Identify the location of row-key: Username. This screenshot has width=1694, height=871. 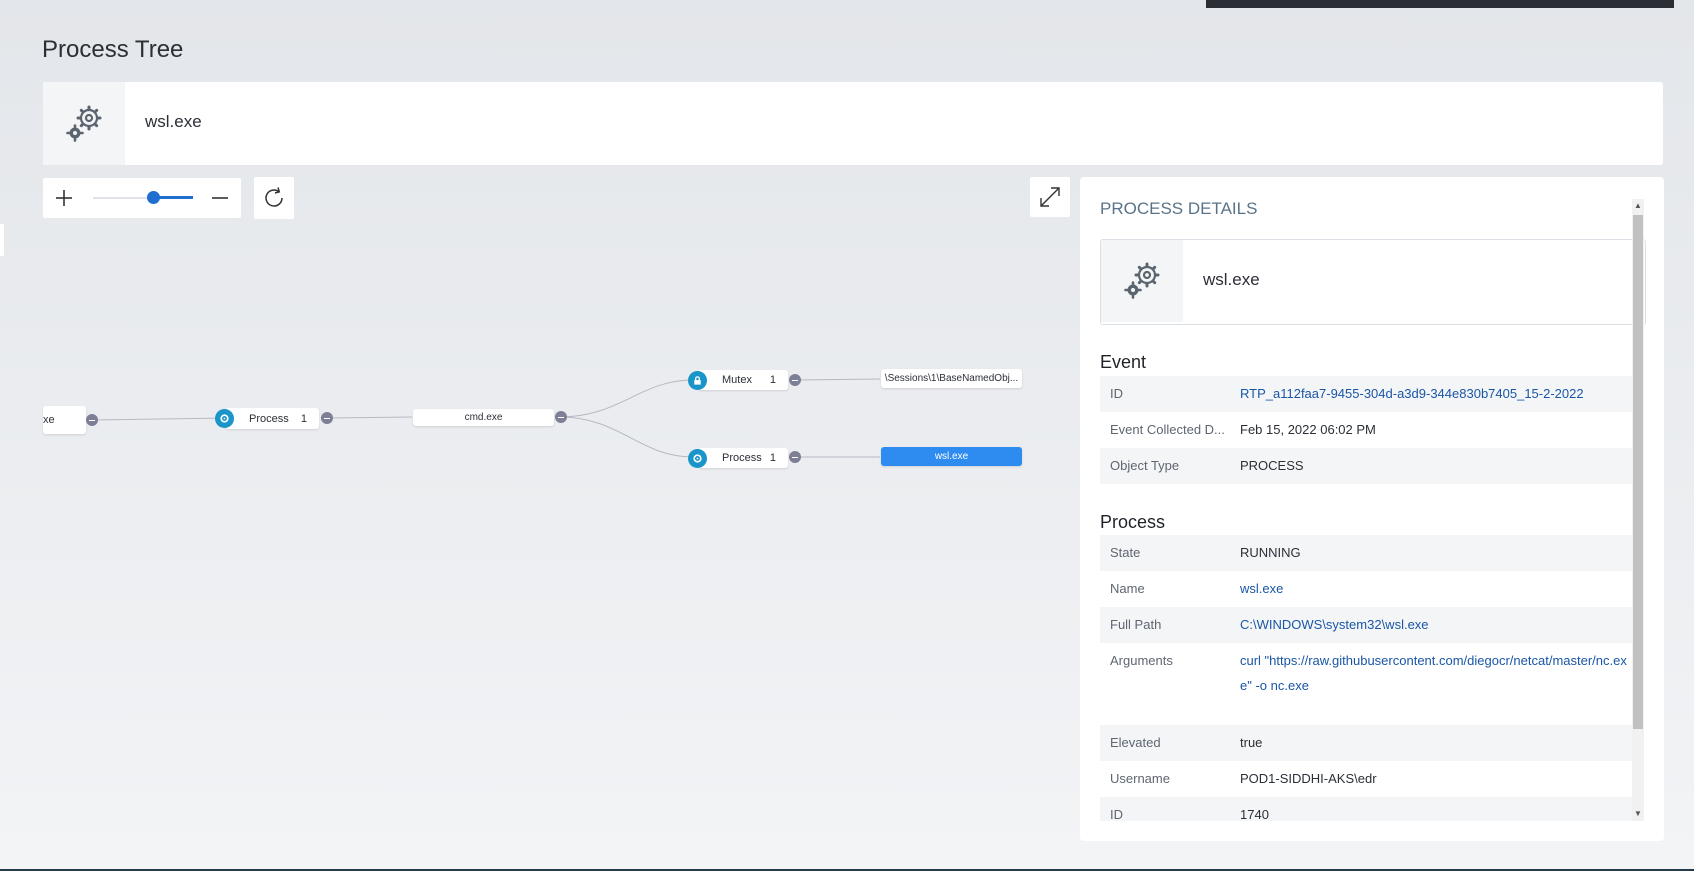
(1140, 778).